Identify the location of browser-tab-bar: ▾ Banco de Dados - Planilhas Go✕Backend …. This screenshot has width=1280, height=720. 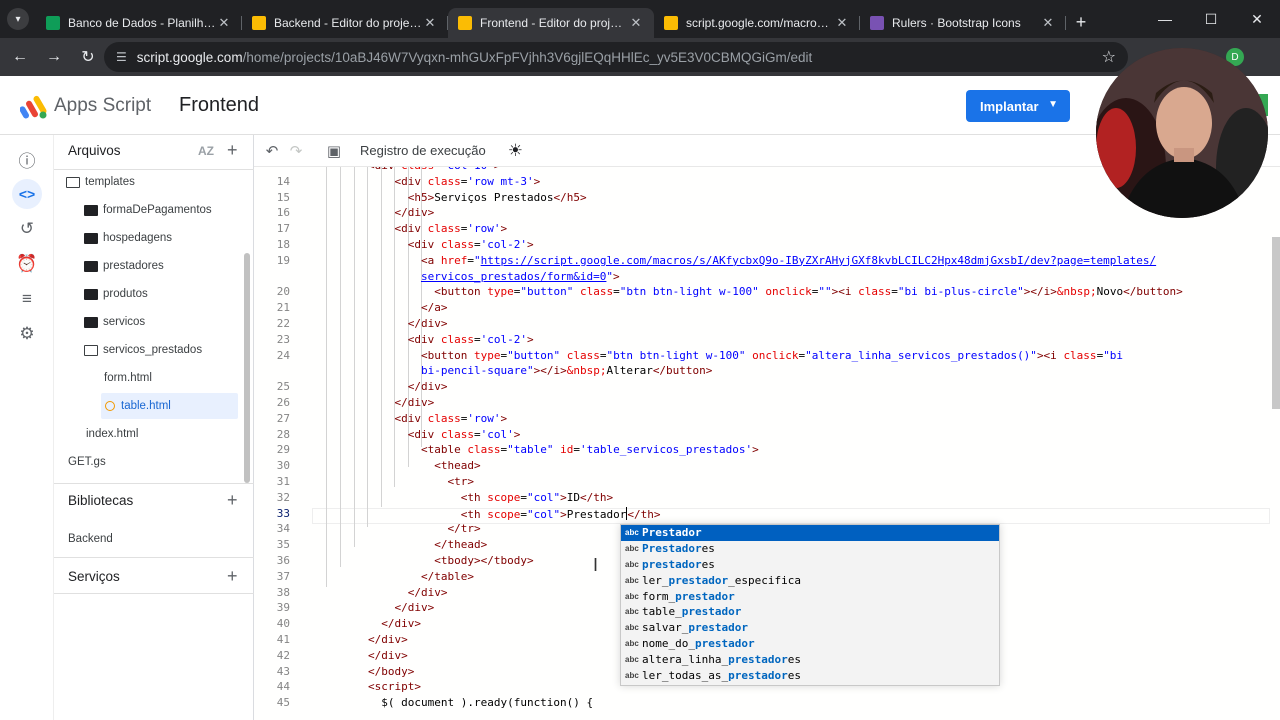
(640, 19).